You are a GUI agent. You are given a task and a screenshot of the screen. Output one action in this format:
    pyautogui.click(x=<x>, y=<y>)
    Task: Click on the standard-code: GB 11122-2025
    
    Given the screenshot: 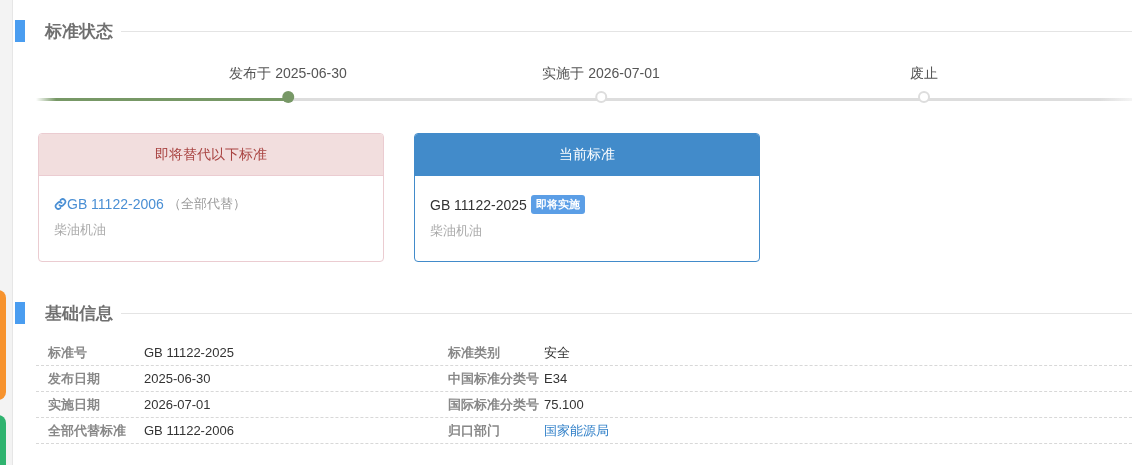 What is the action you would take?
    pyautogui.click(x=478, y=204)
    